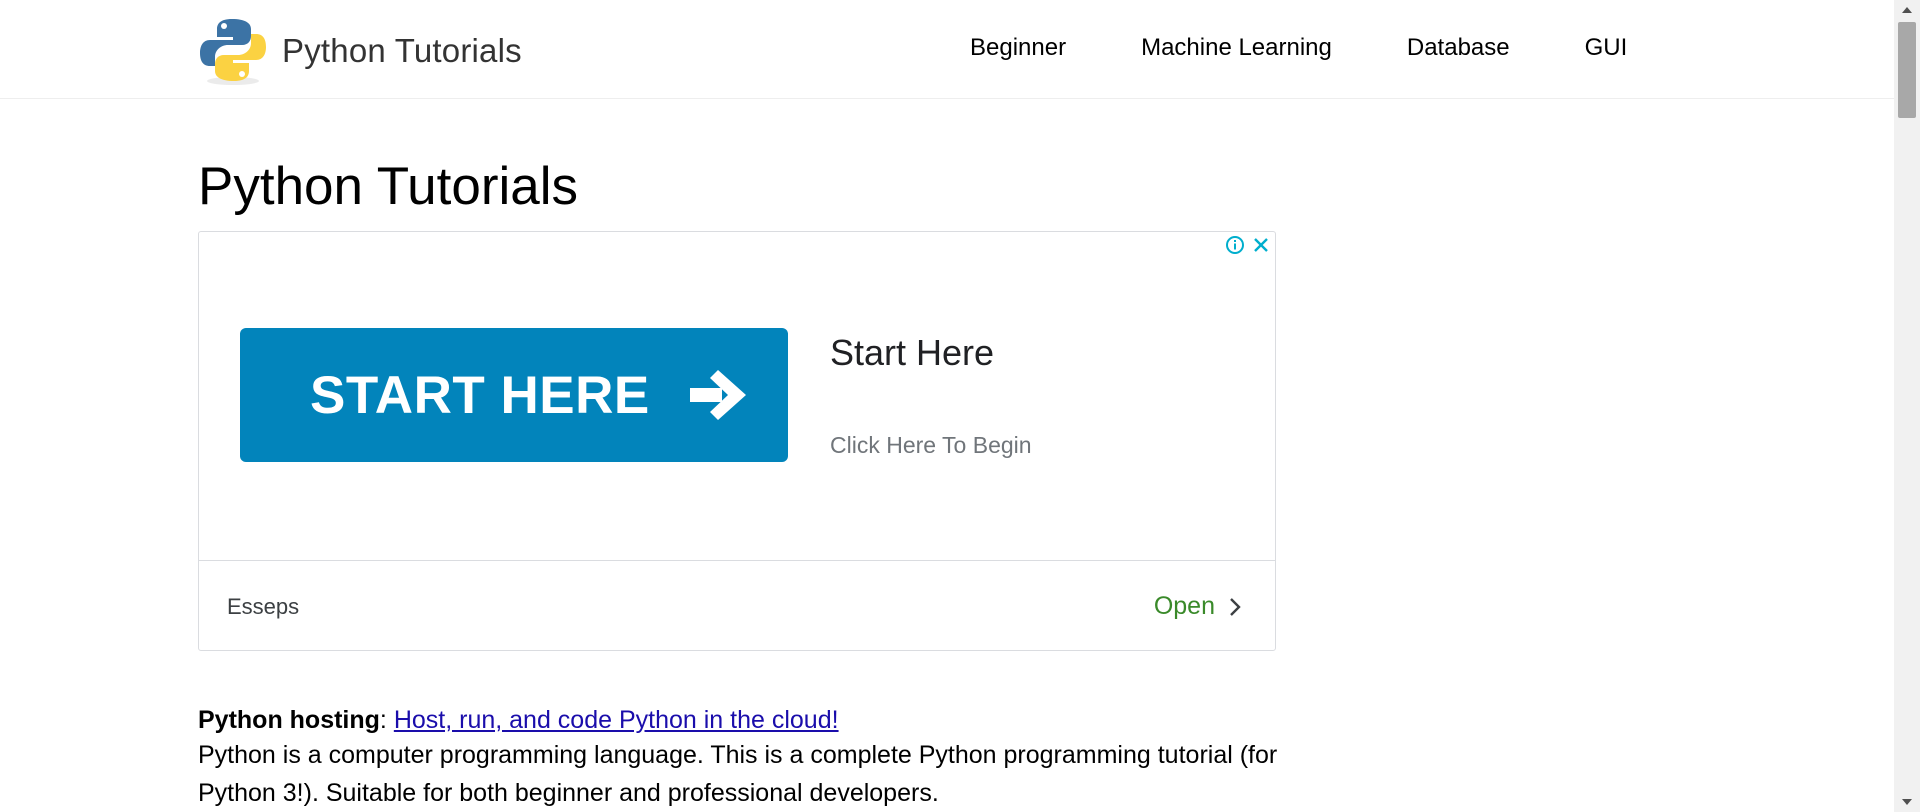 The image size is (1920, 812). What do you see at coordinates (1907, 802) in the screenshot?
I see `scroll-down-arrow-icon` at bounding box center [1907, 802].